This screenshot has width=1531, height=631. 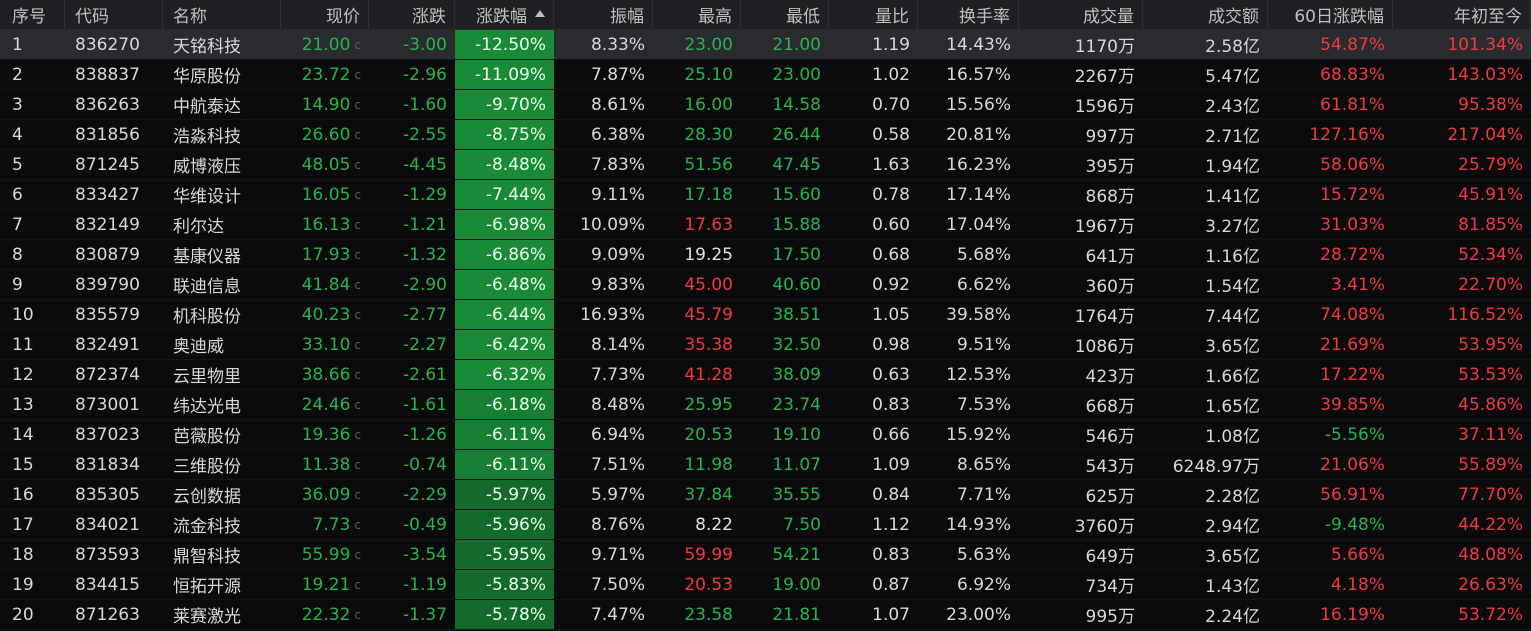 What do you see at coordinates (617, 134) in the screenshot?
I see `cell-amplitude-value: 6.38%` at bounding box center [617, 134].